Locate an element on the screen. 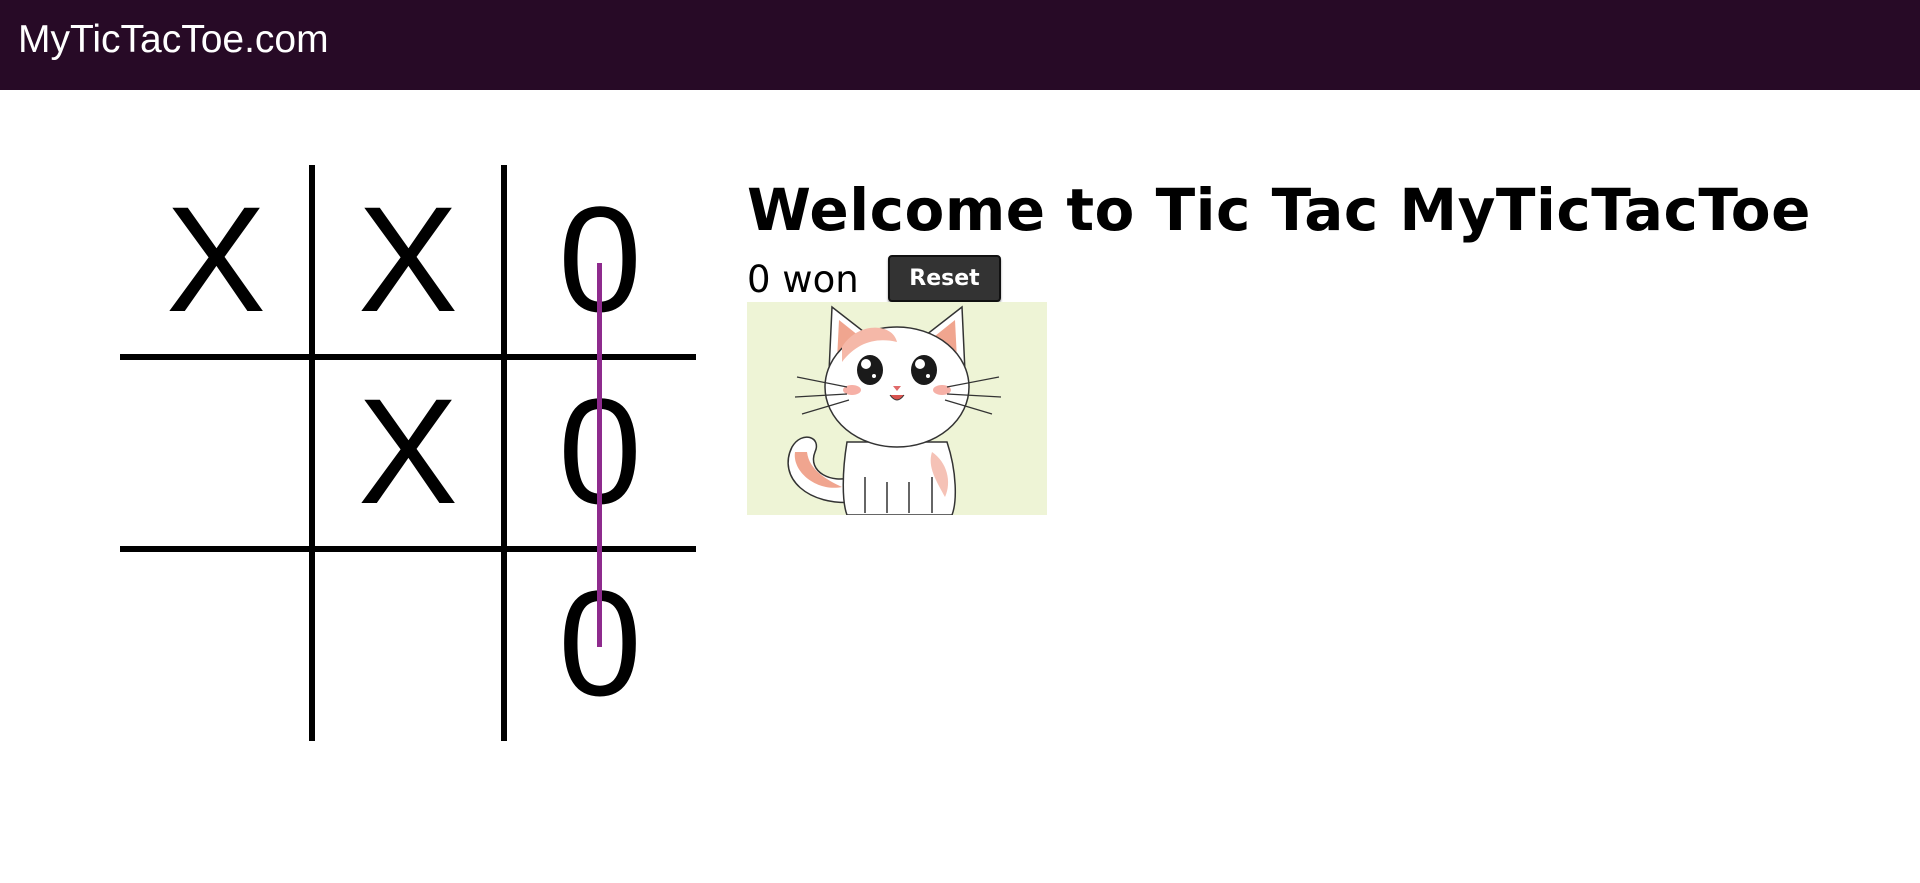 The image size is (1920, 883). reset-button: Reset is located at coordinates (944, 278).